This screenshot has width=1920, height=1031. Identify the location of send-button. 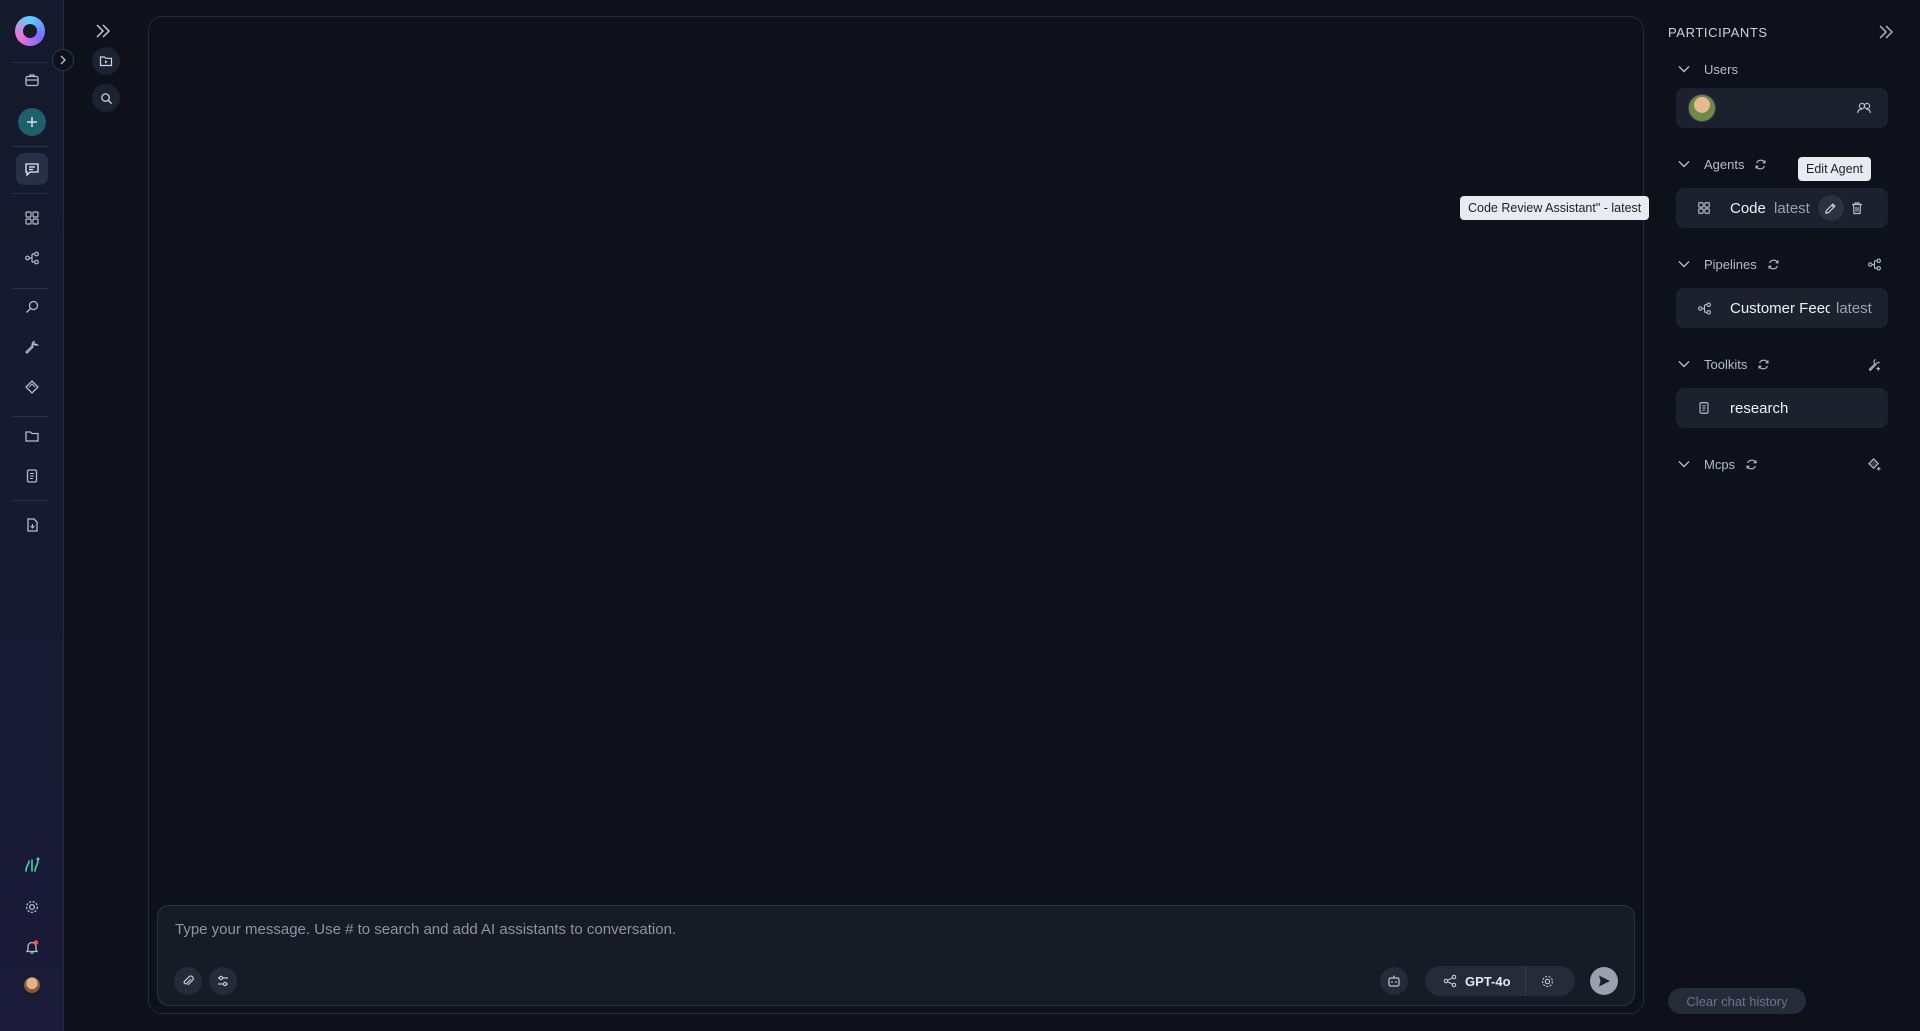
(1604, 981).